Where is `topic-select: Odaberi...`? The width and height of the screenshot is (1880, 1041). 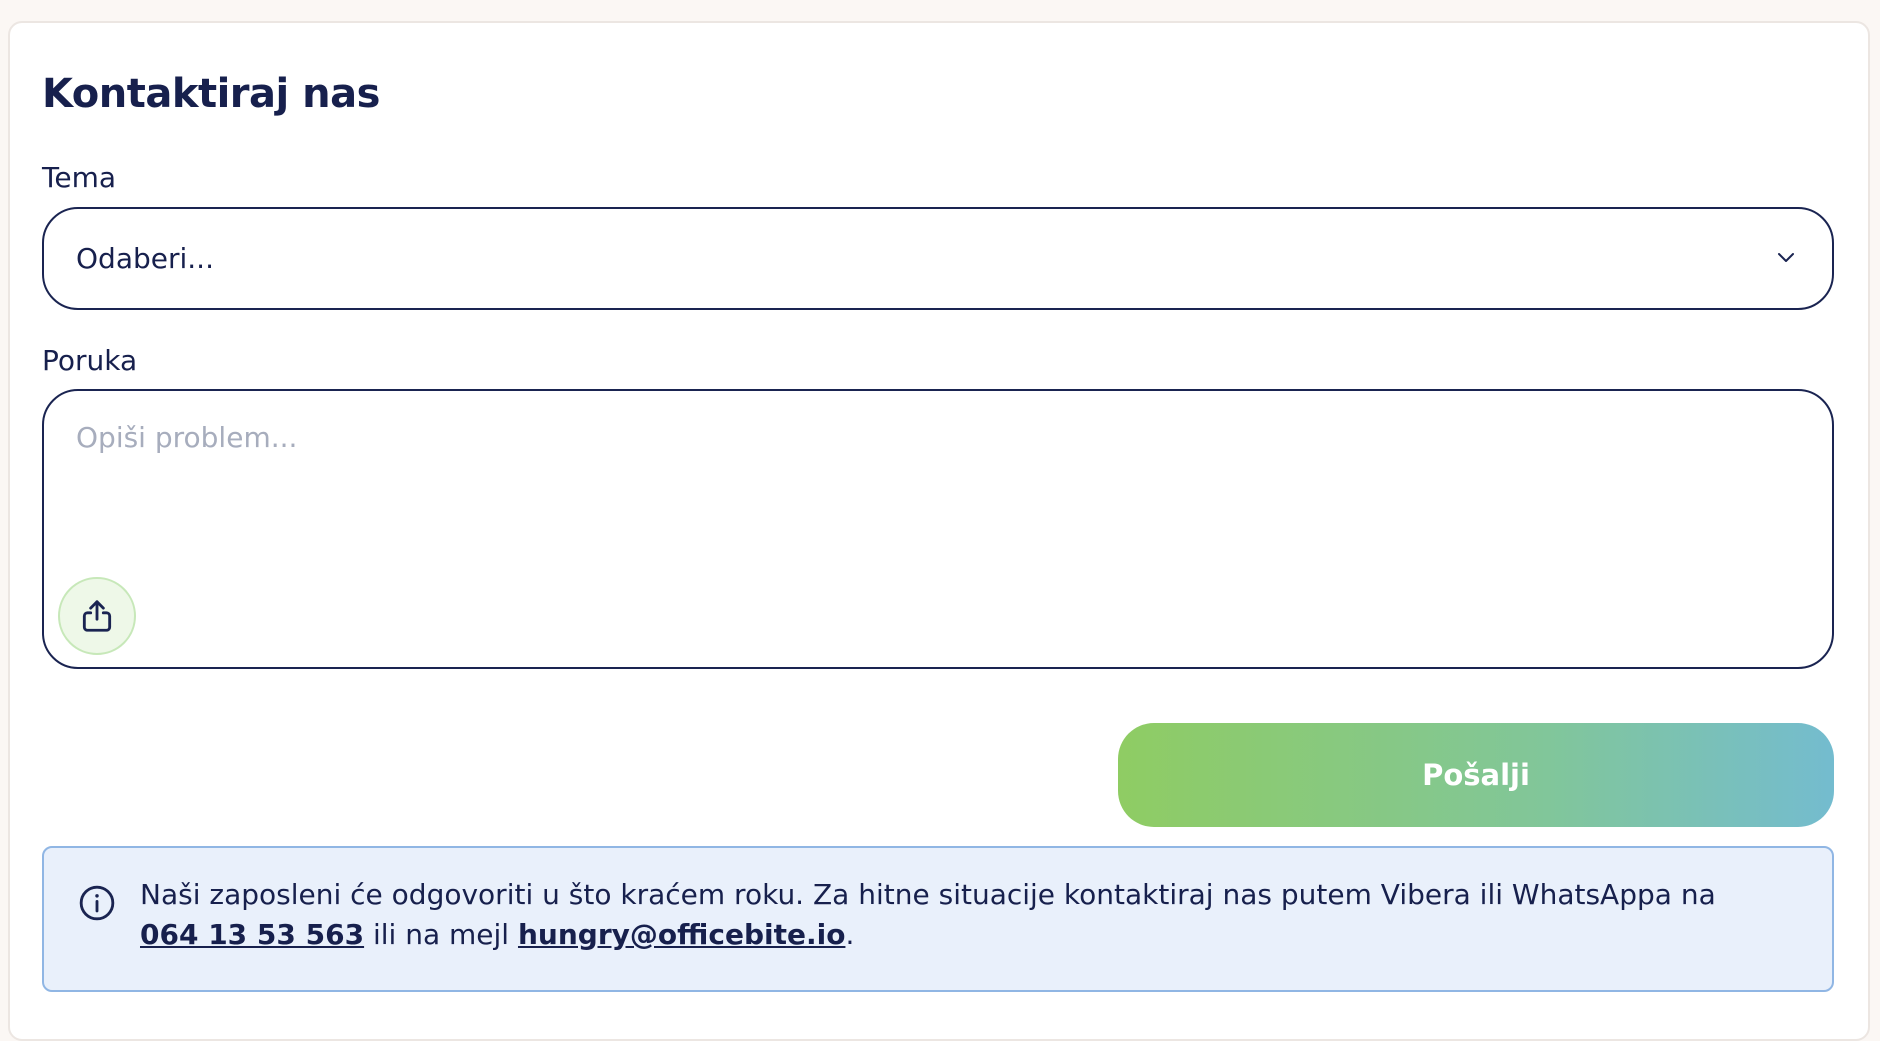
topic-select: Odaberi... is located at coordinates (938, 258).